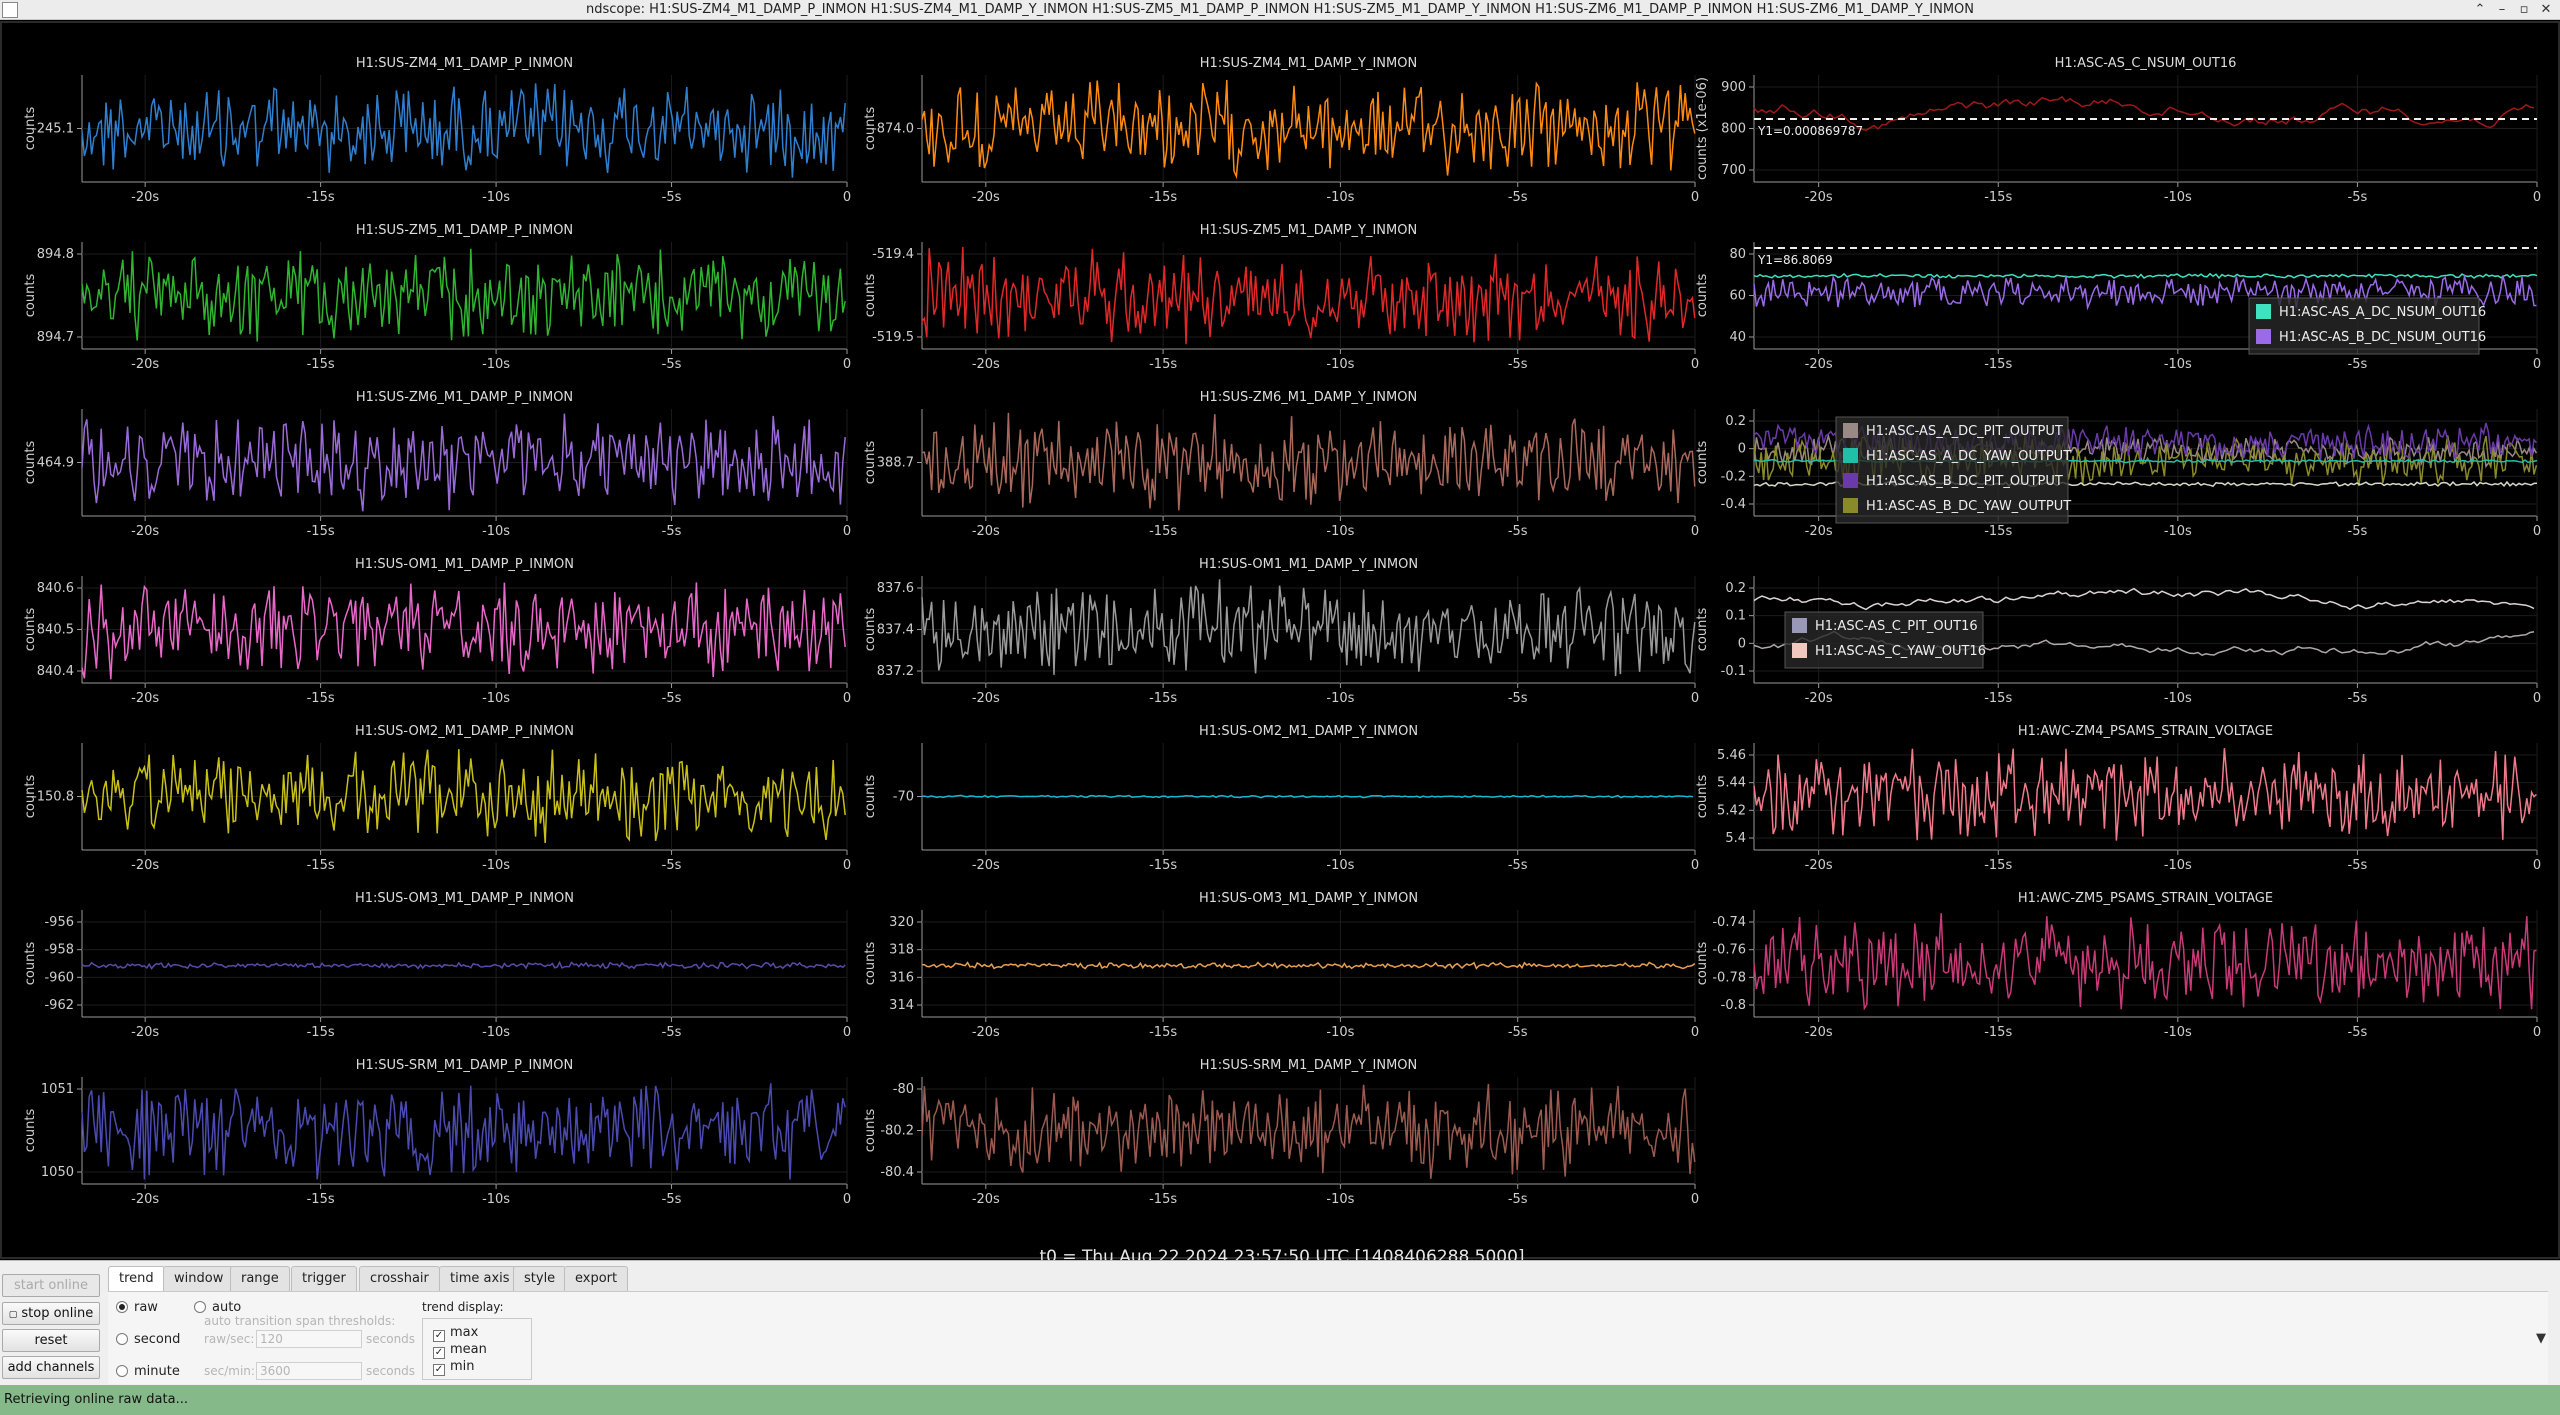  What do you see at coordinates (1735, 838) in the screenshot?
I see `y-tick-label: 5.4` at bounding box center [1735, 838].